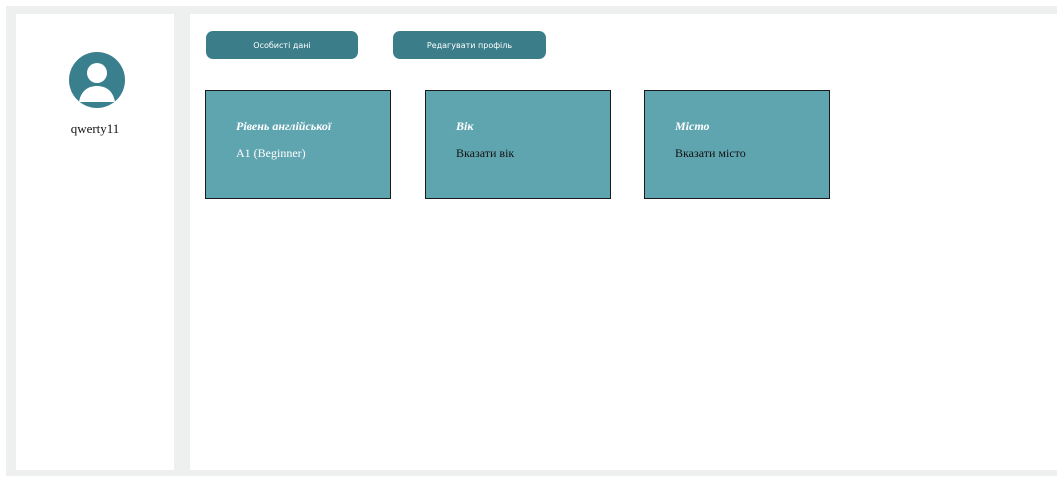 The height and width of the screenshot is (477, 1063). What do you see at coordinates (465, 126) in the screenshot?
I see `age-title: Вік` at bounding box center [465, 126].